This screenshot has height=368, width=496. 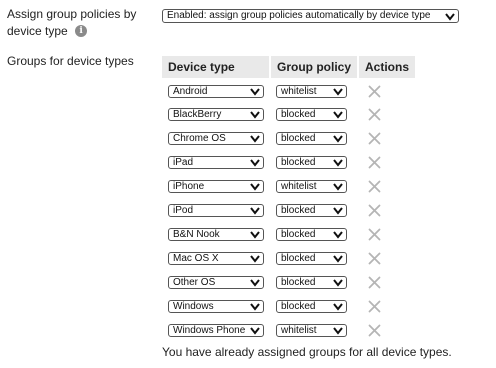 What do you see at coordinates (216, 306) in the screenshot?
I see `device-type-select: Windows` at bounding box center [216, 306].